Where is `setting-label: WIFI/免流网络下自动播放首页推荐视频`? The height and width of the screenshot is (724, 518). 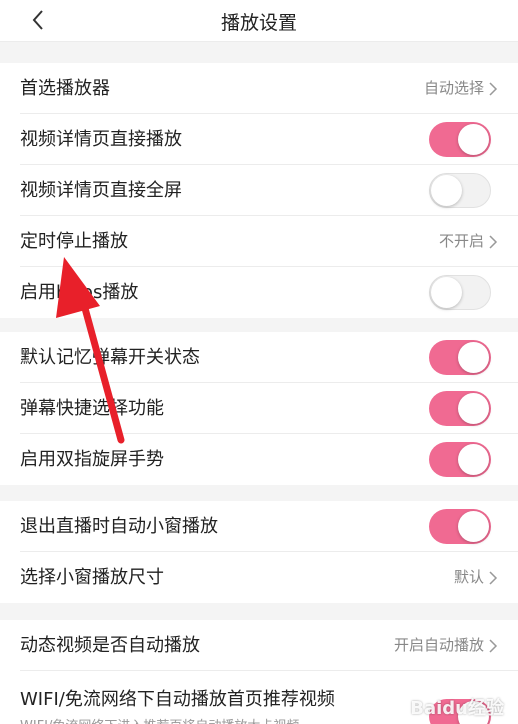
setting-label: WIFI/免流网络下自动播放首页推荐视频 is located at coordinates (177, 699).